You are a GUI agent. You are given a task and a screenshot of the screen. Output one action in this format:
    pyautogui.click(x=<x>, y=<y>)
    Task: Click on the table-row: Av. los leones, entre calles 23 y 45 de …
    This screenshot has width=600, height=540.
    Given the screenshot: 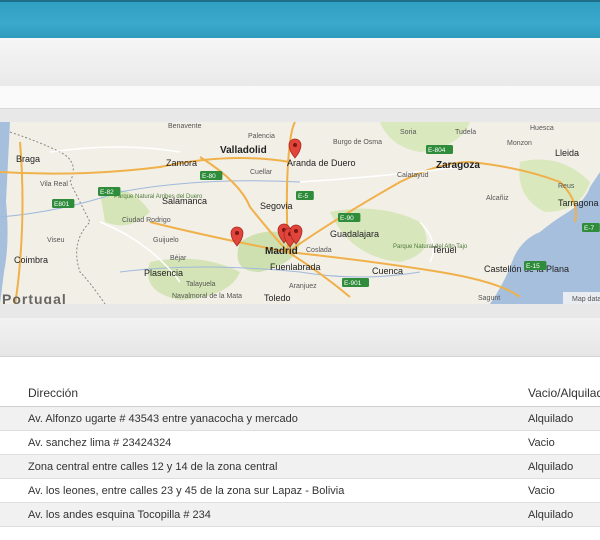 What is the action you would take?
    pyautogui.click(x=300, y=490)
    